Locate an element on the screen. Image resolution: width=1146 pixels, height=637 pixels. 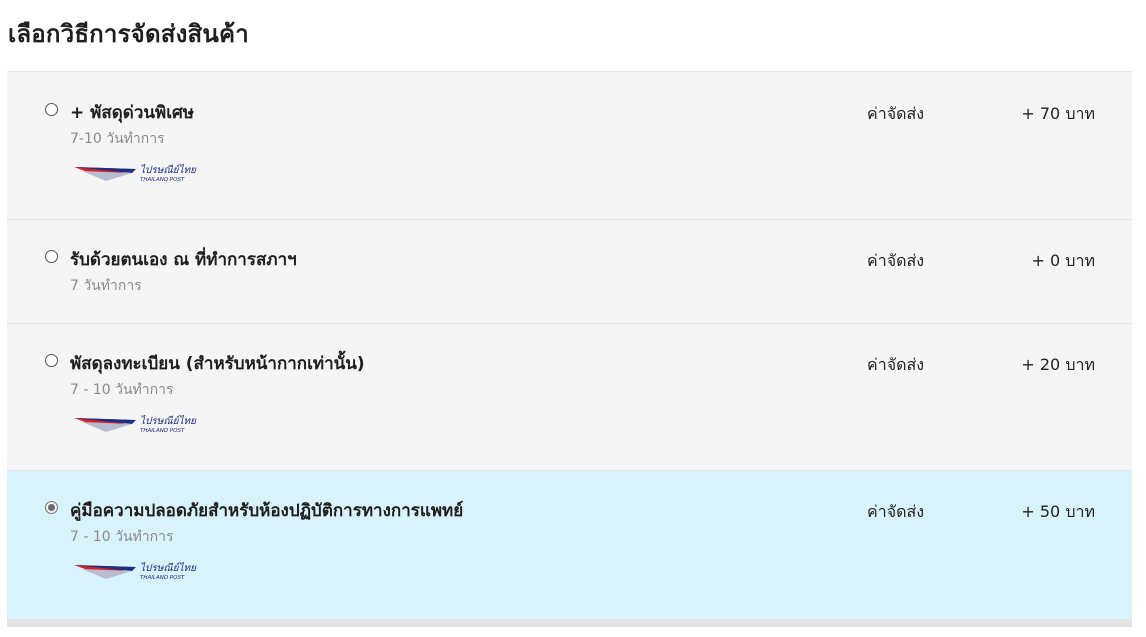
page-title: เลือกวิธีการจัดส่งสินค้า is located at coordinates (128, 34).